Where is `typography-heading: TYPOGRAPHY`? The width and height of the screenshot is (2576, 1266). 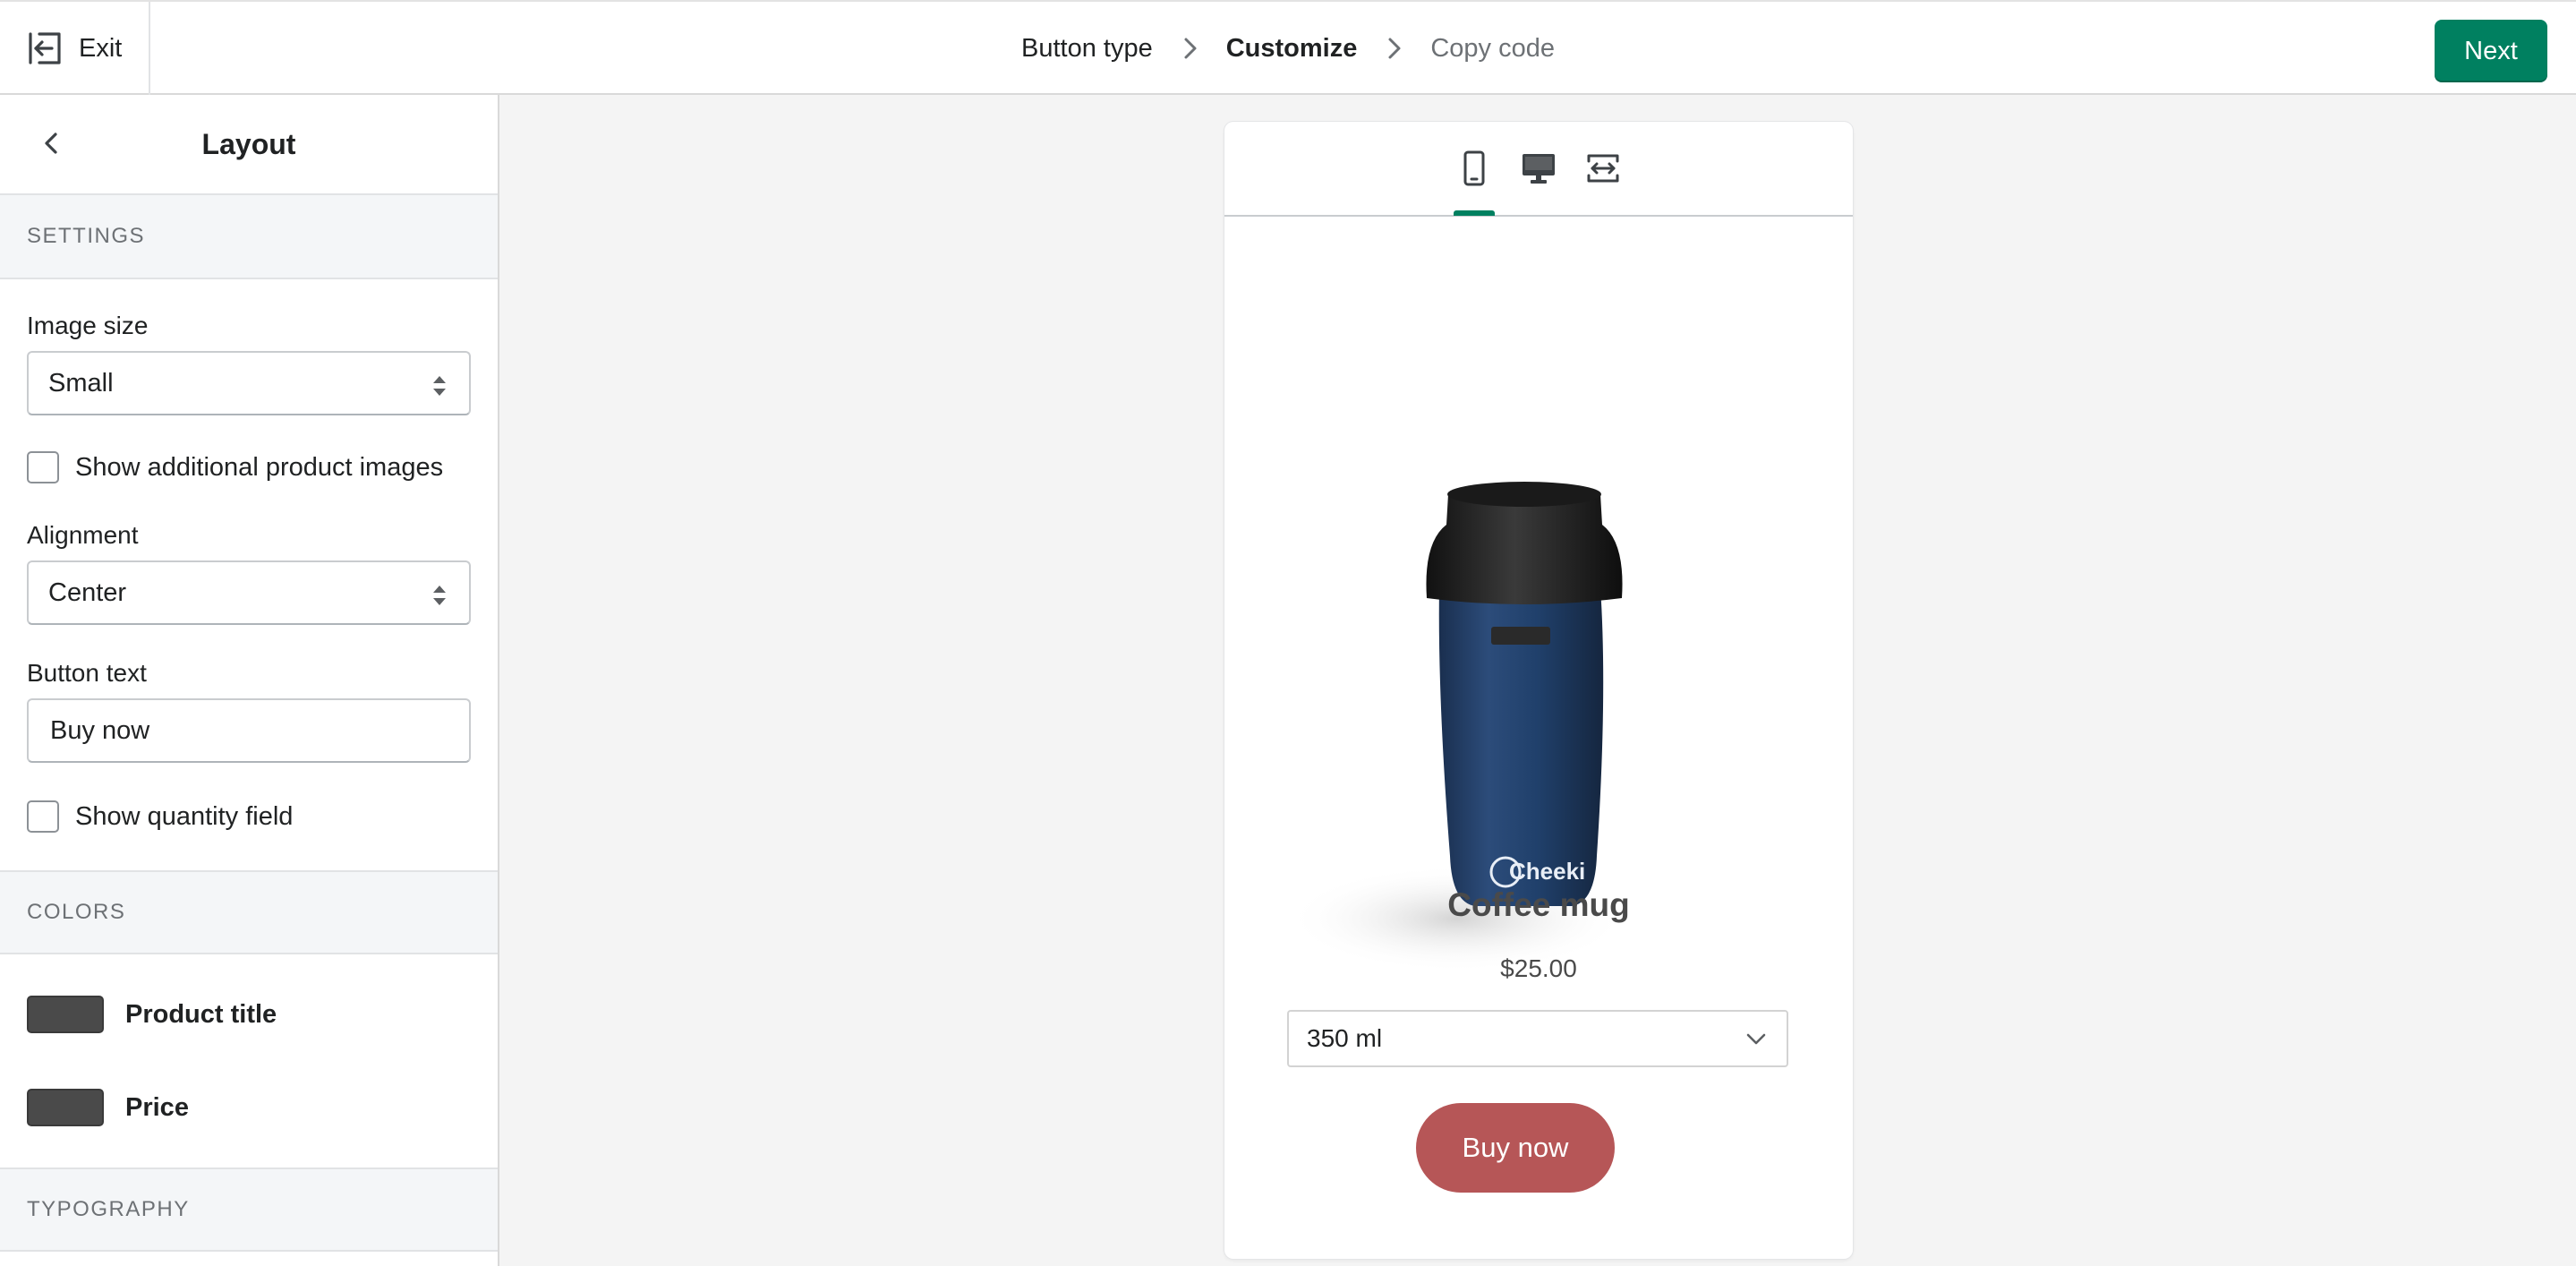
typography-heading: TYPOGRAPHY is located at coordinates (249, 1210).